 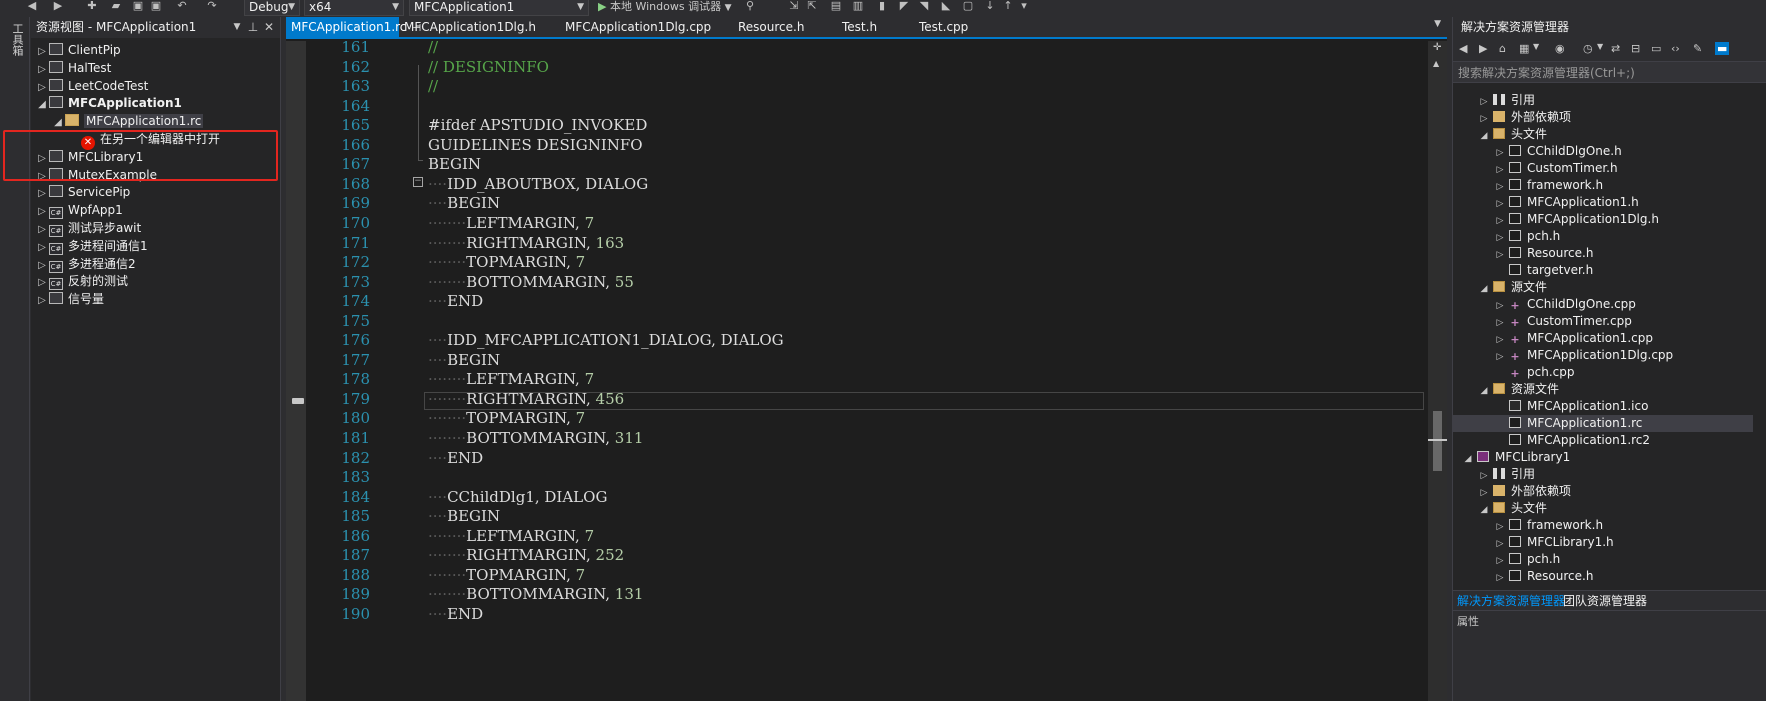 What do you see at coordinates (526, 398) in the screenshot?
I see `code-line: ········RIGHTMARGIN, 456` at bounding box center [526, 398].